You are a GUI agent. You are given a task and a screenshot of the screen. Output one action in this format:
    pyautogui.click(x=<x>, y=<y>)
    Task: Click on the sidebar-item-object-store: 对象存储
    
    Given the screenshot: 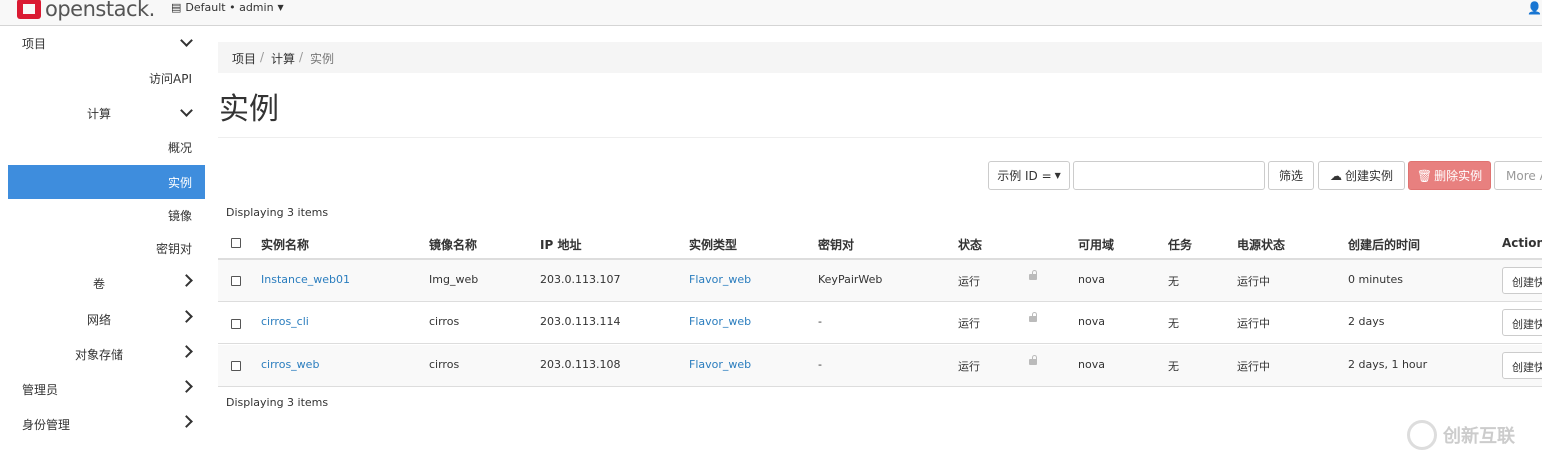 What is the action you would take?
    pyautogui.click(x=106, y=354)
    